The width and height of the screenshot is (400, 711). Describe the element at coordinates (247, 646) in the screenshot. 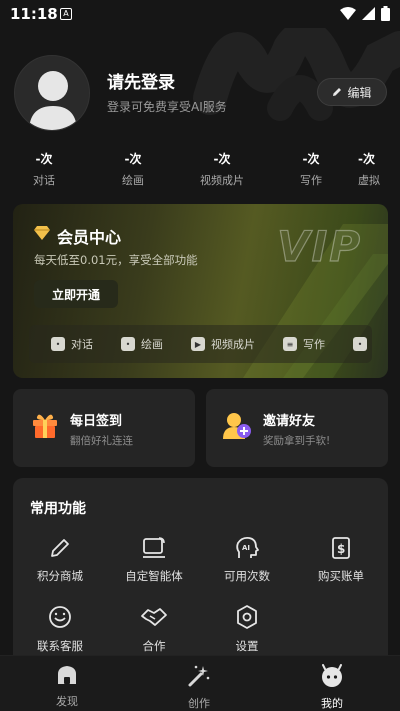

I see `function-label: 设置` at that location.